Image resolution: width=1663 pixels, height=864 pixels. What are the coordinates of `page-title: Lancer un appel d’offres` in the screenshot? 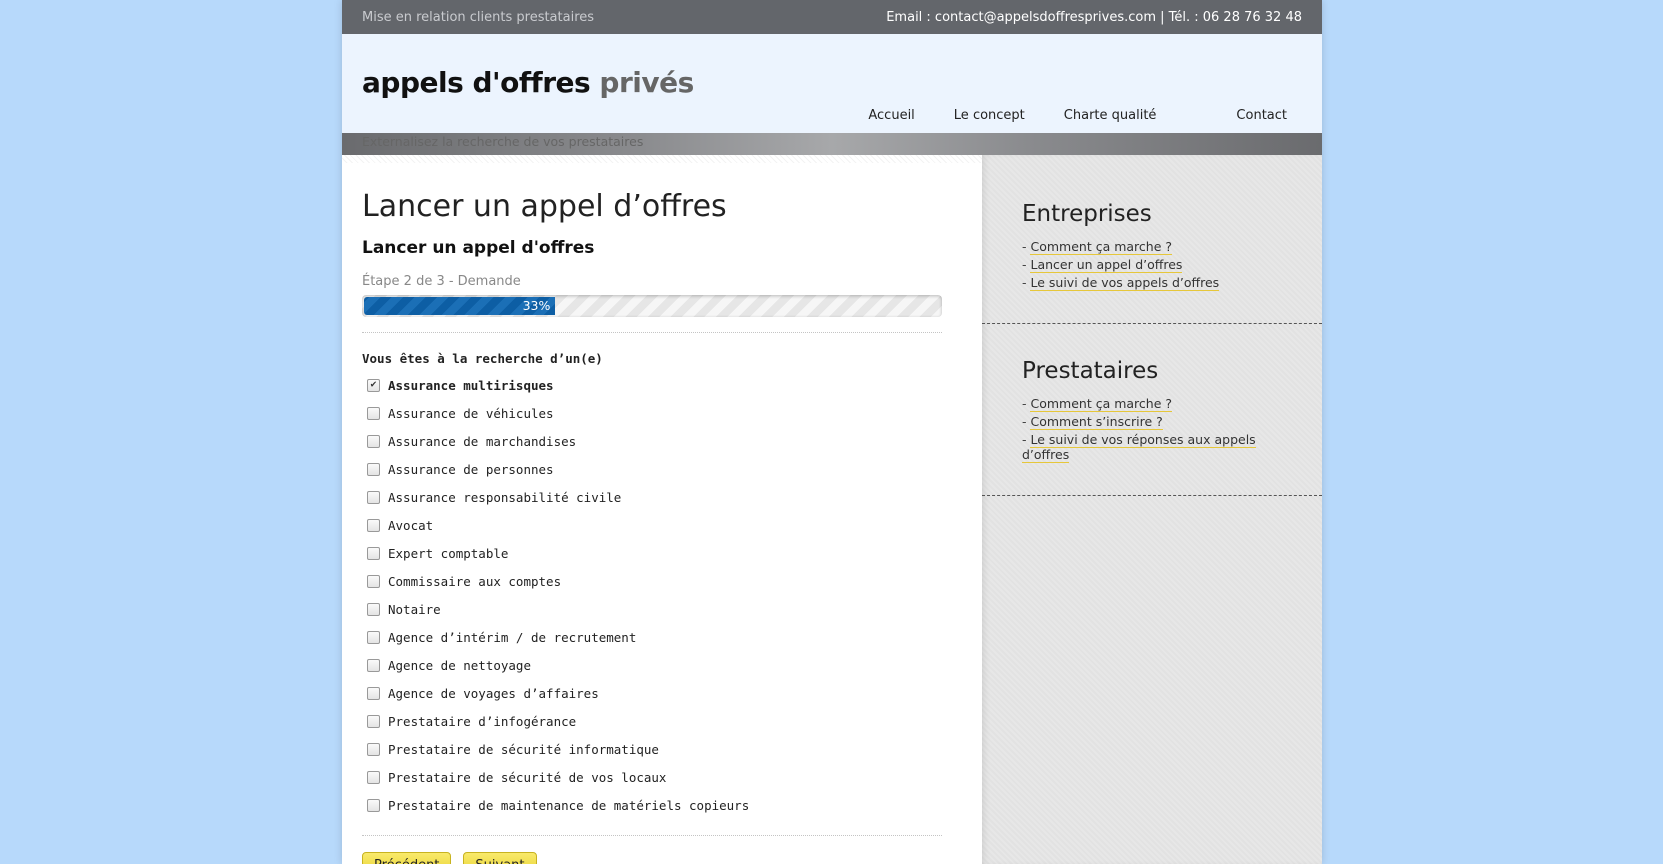 It's located at (544, 206).